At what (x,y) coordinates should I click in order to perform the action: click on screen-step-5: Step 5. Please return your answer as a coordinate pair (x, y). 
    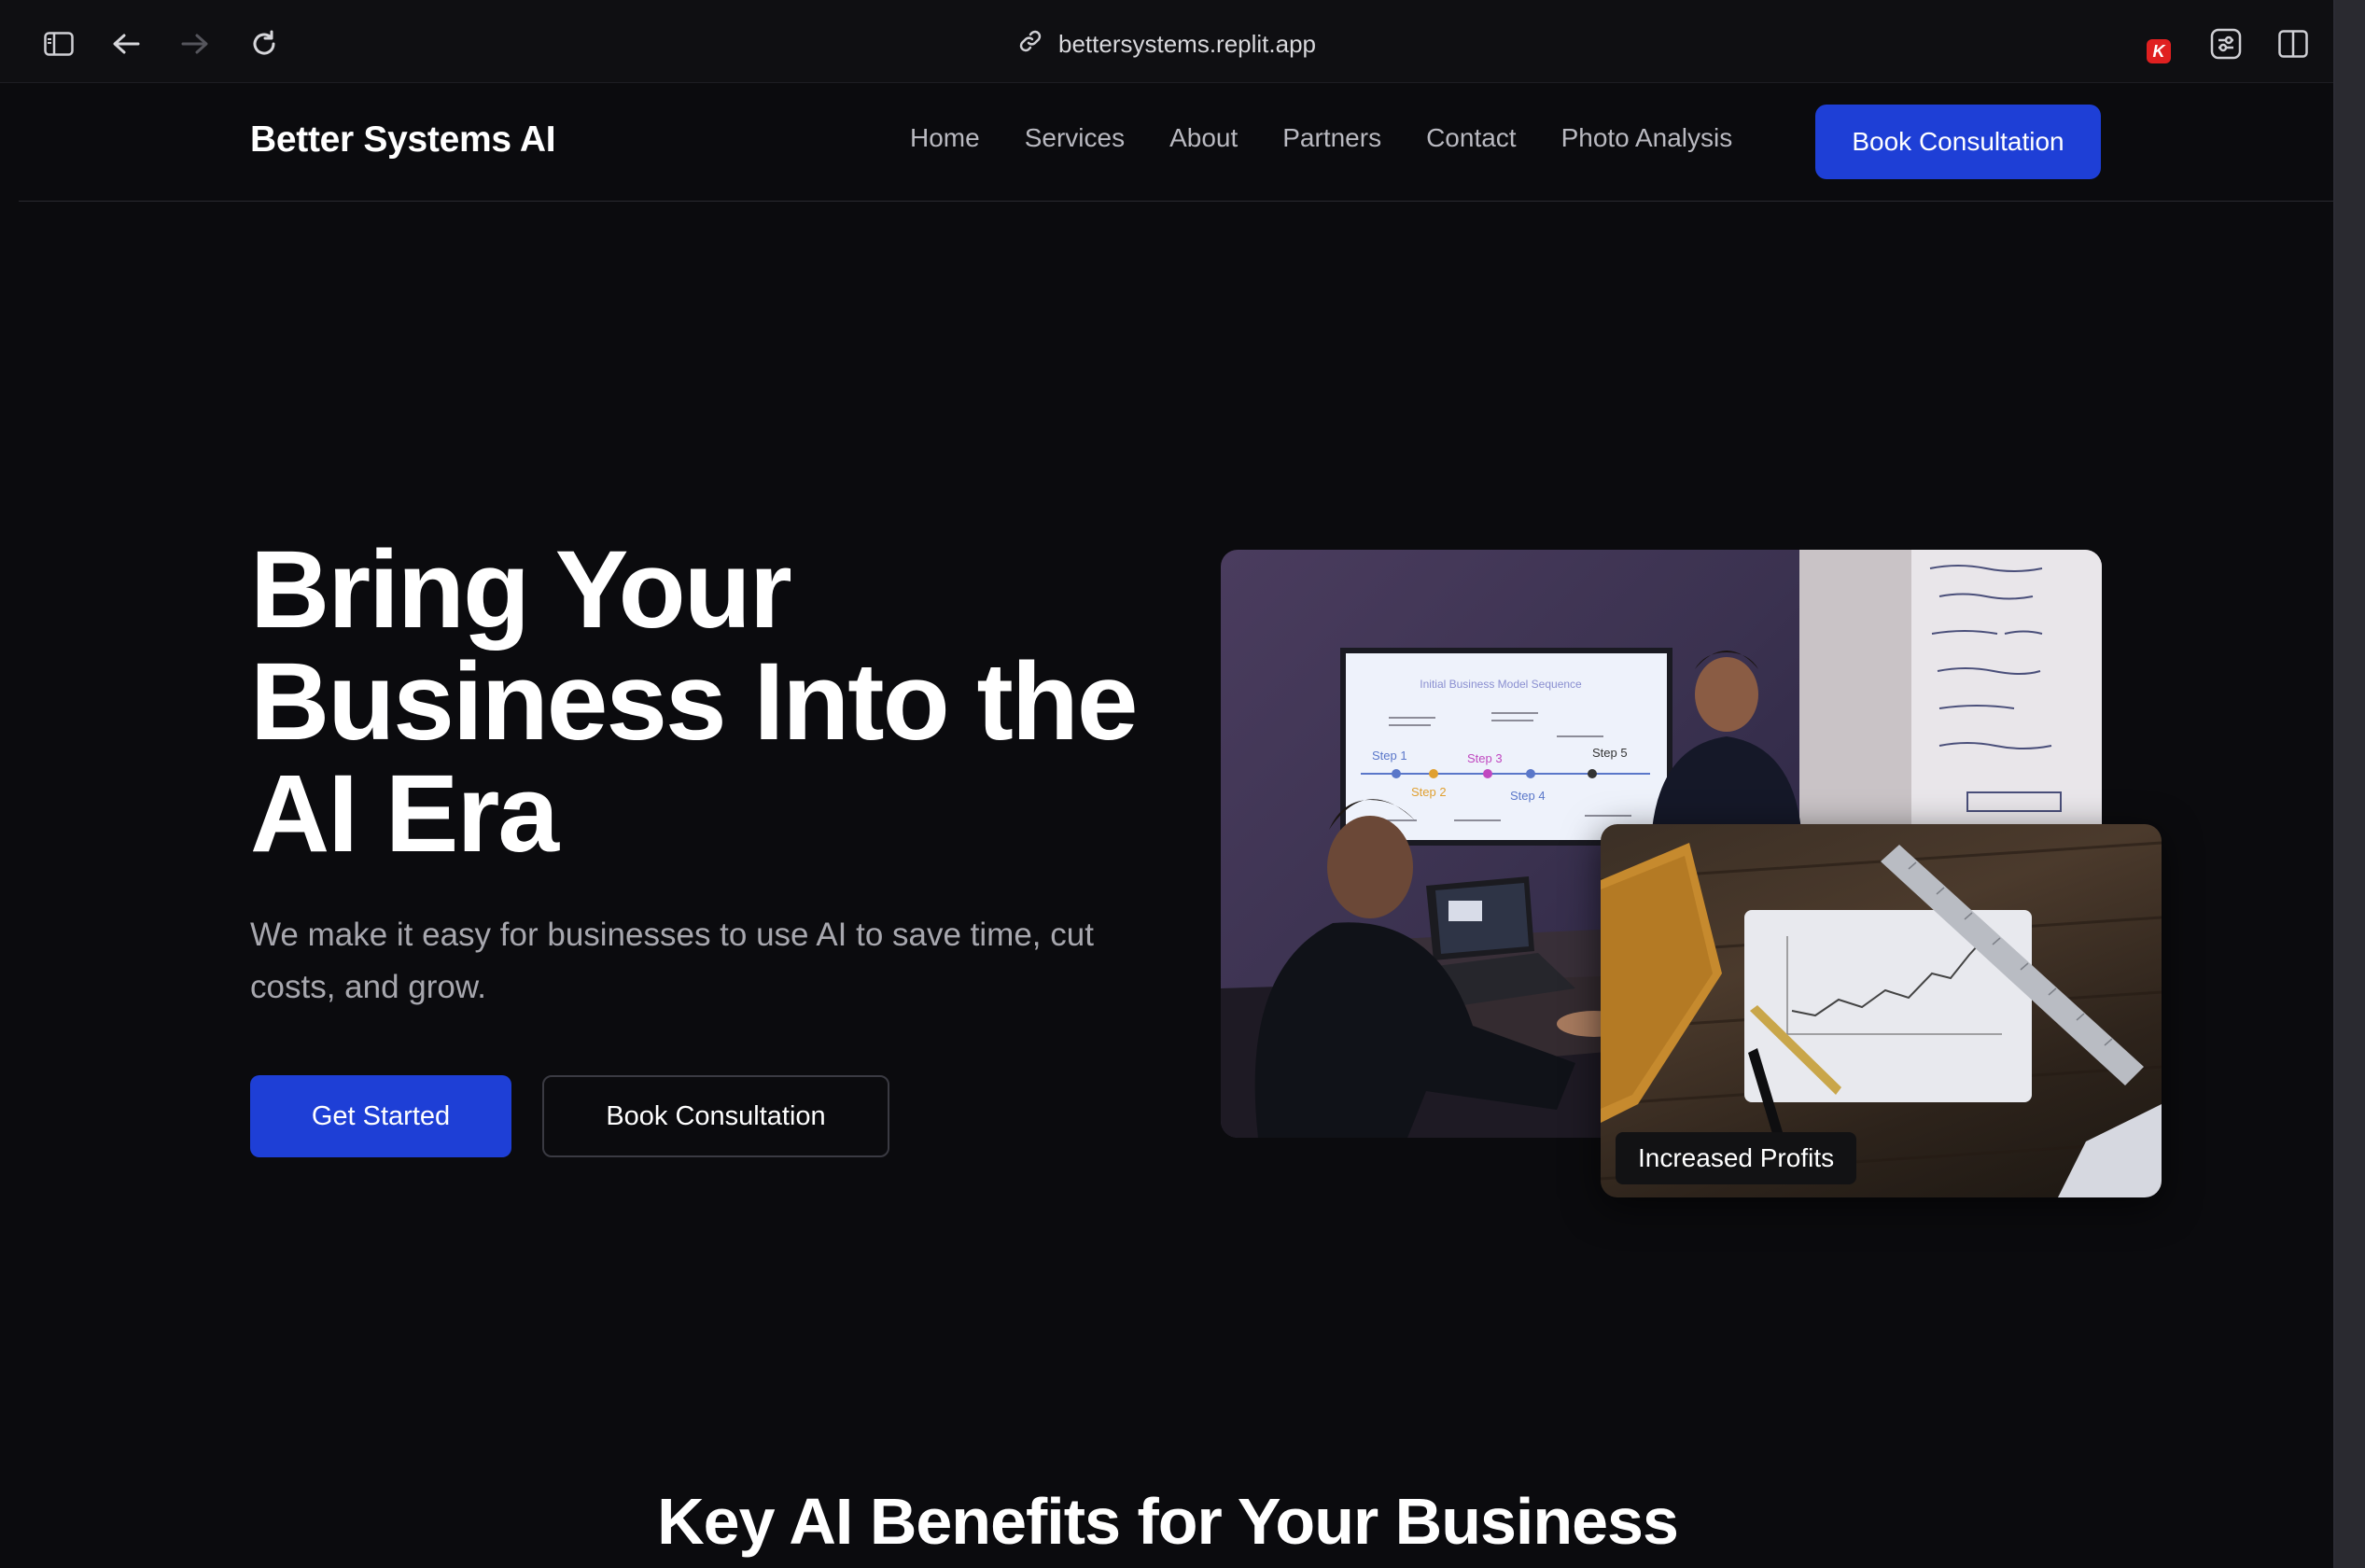
    Looking at the image, I should click on (1610, 753).